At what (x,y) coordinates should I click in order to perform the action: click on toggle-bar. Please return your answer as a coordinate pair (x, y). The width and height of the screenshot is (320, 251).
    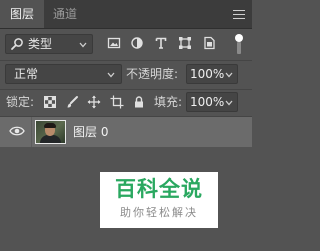
    Looking at the image, I should click on (239, 48).